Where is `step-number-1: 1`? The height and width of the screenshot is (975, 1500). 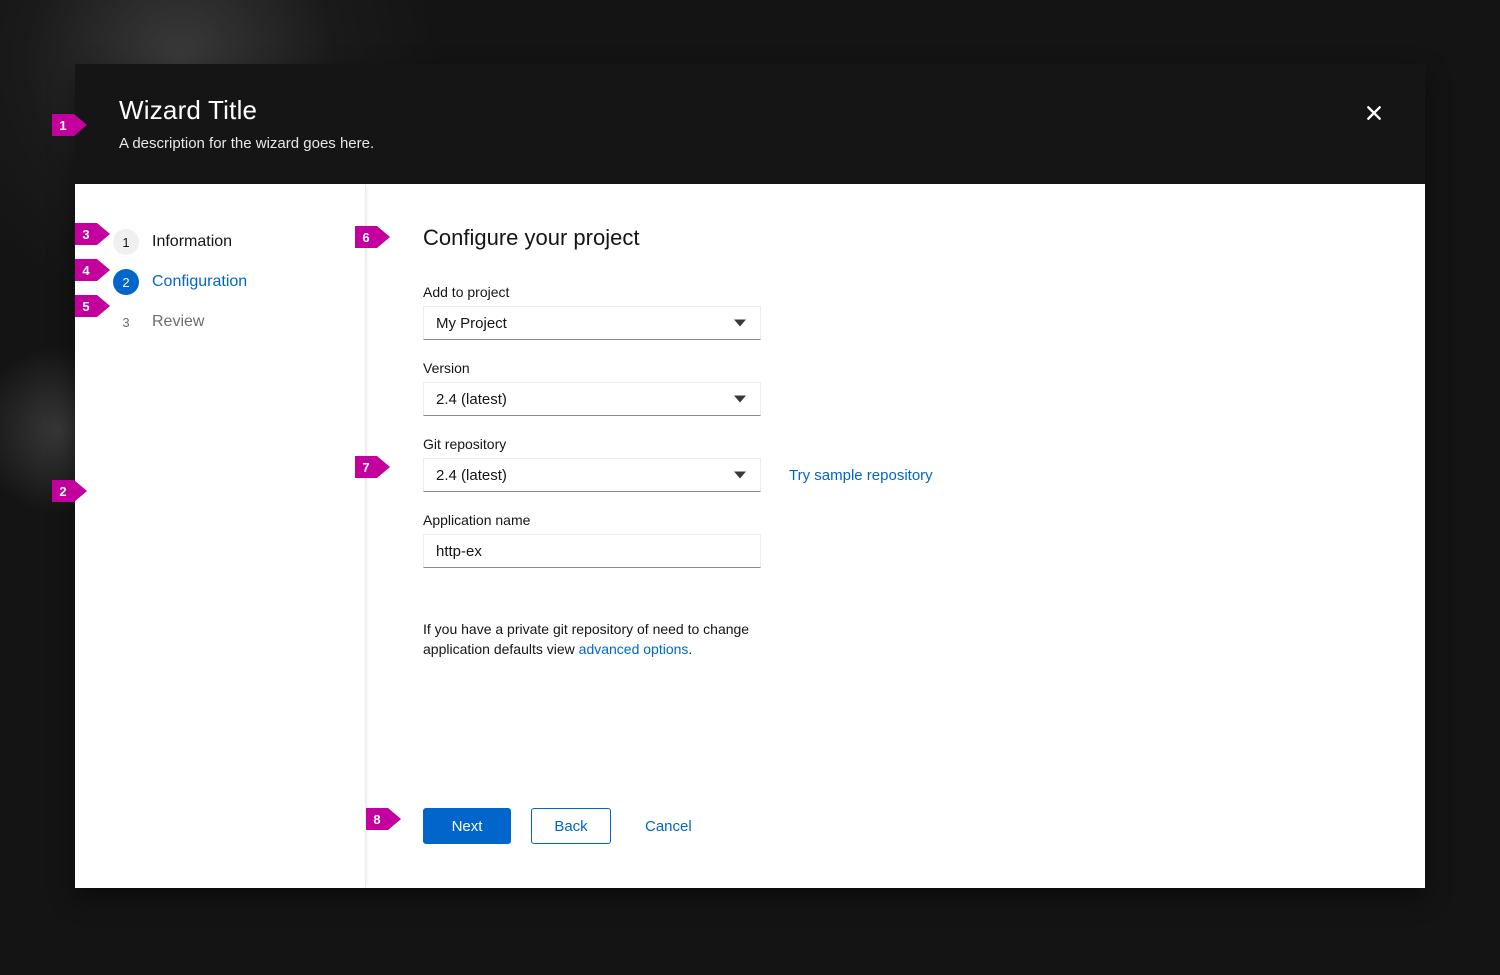 step-number-1: 1 is located at coordinates (126, 242).